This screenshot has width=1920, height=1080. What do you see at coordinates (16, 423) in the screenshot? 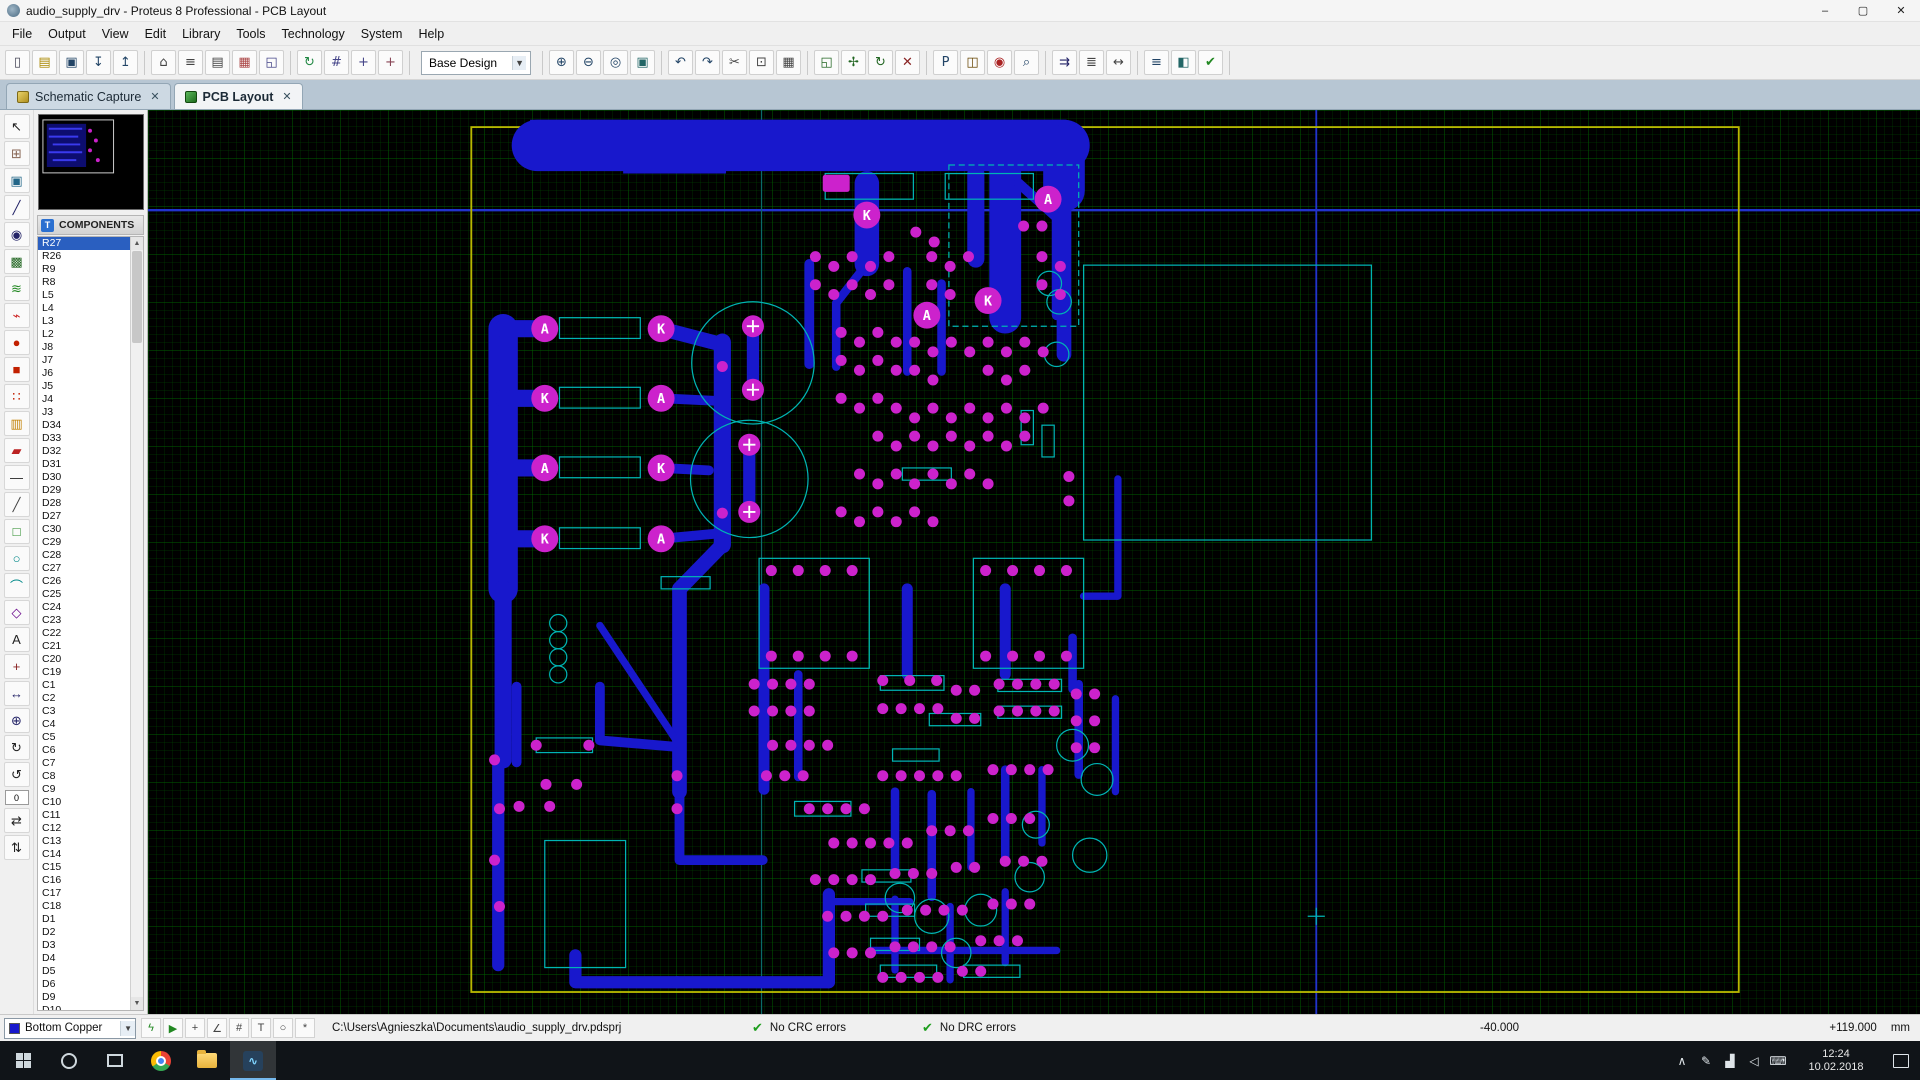
I see `edge-pad-tool: ▥` at bounding box center [16, 423].